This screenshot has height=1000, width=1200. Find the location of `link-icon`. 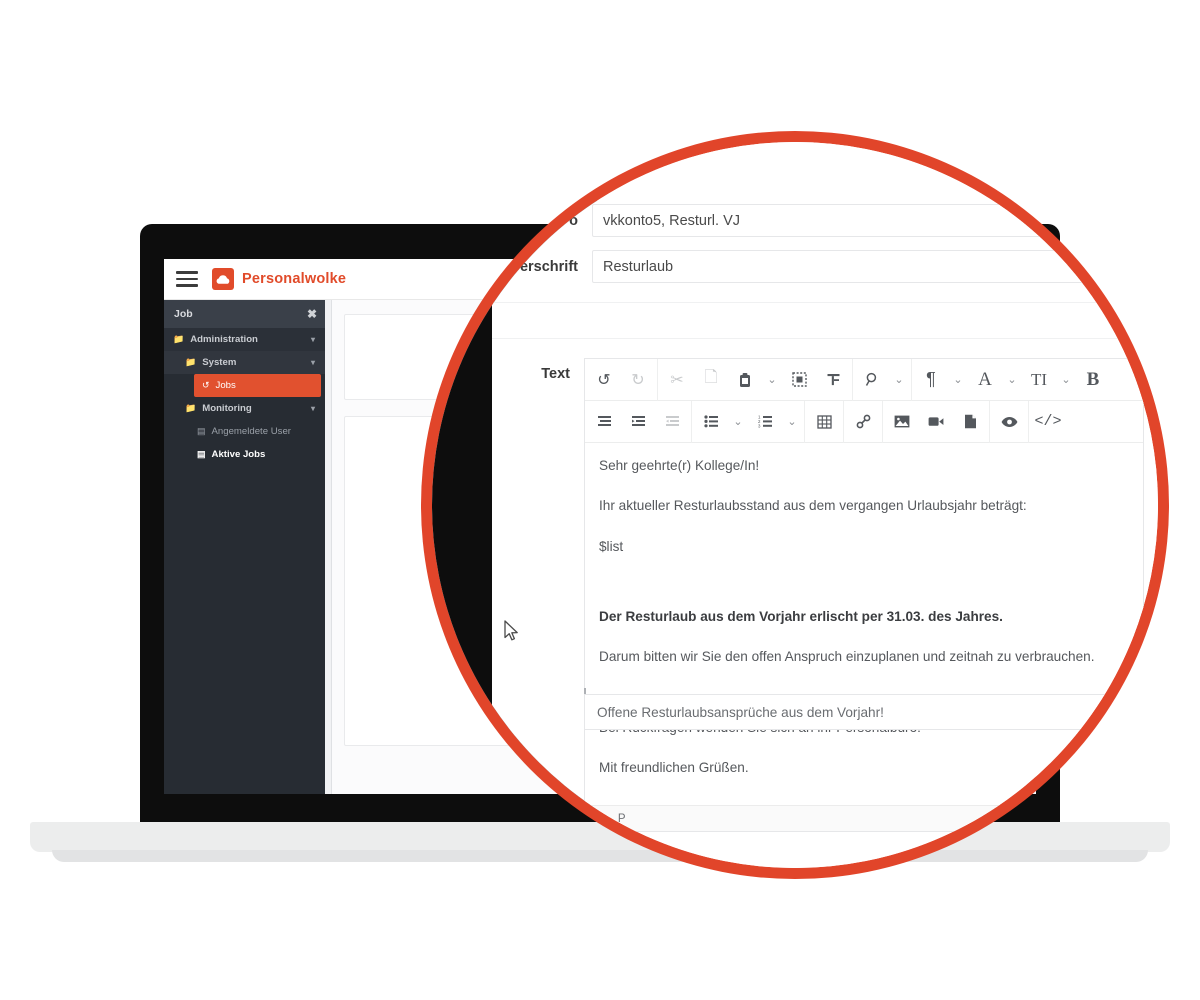

link-icon is located at coordinates (863, 422).